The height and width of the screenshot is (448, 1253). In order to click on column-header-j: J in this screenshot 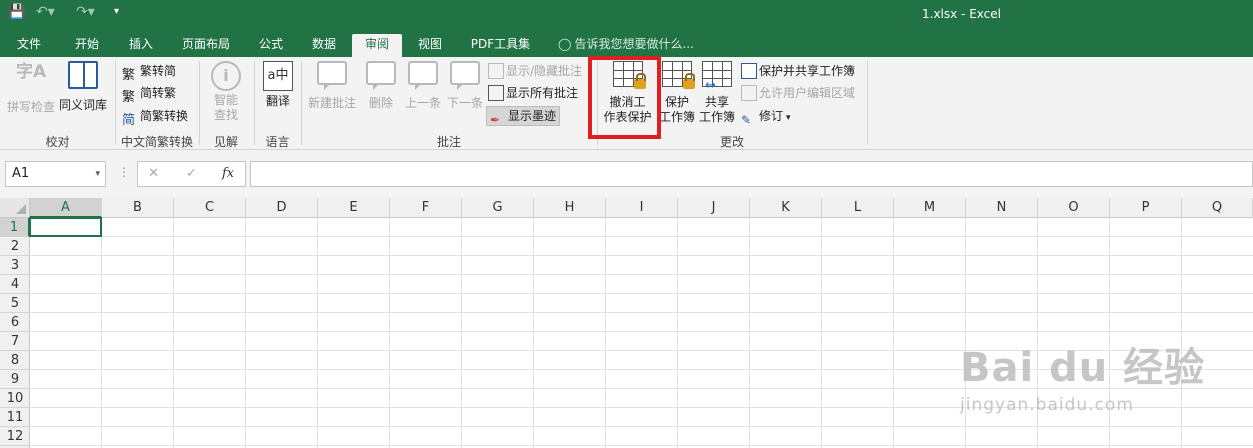, I will do `click(714, 208)`.